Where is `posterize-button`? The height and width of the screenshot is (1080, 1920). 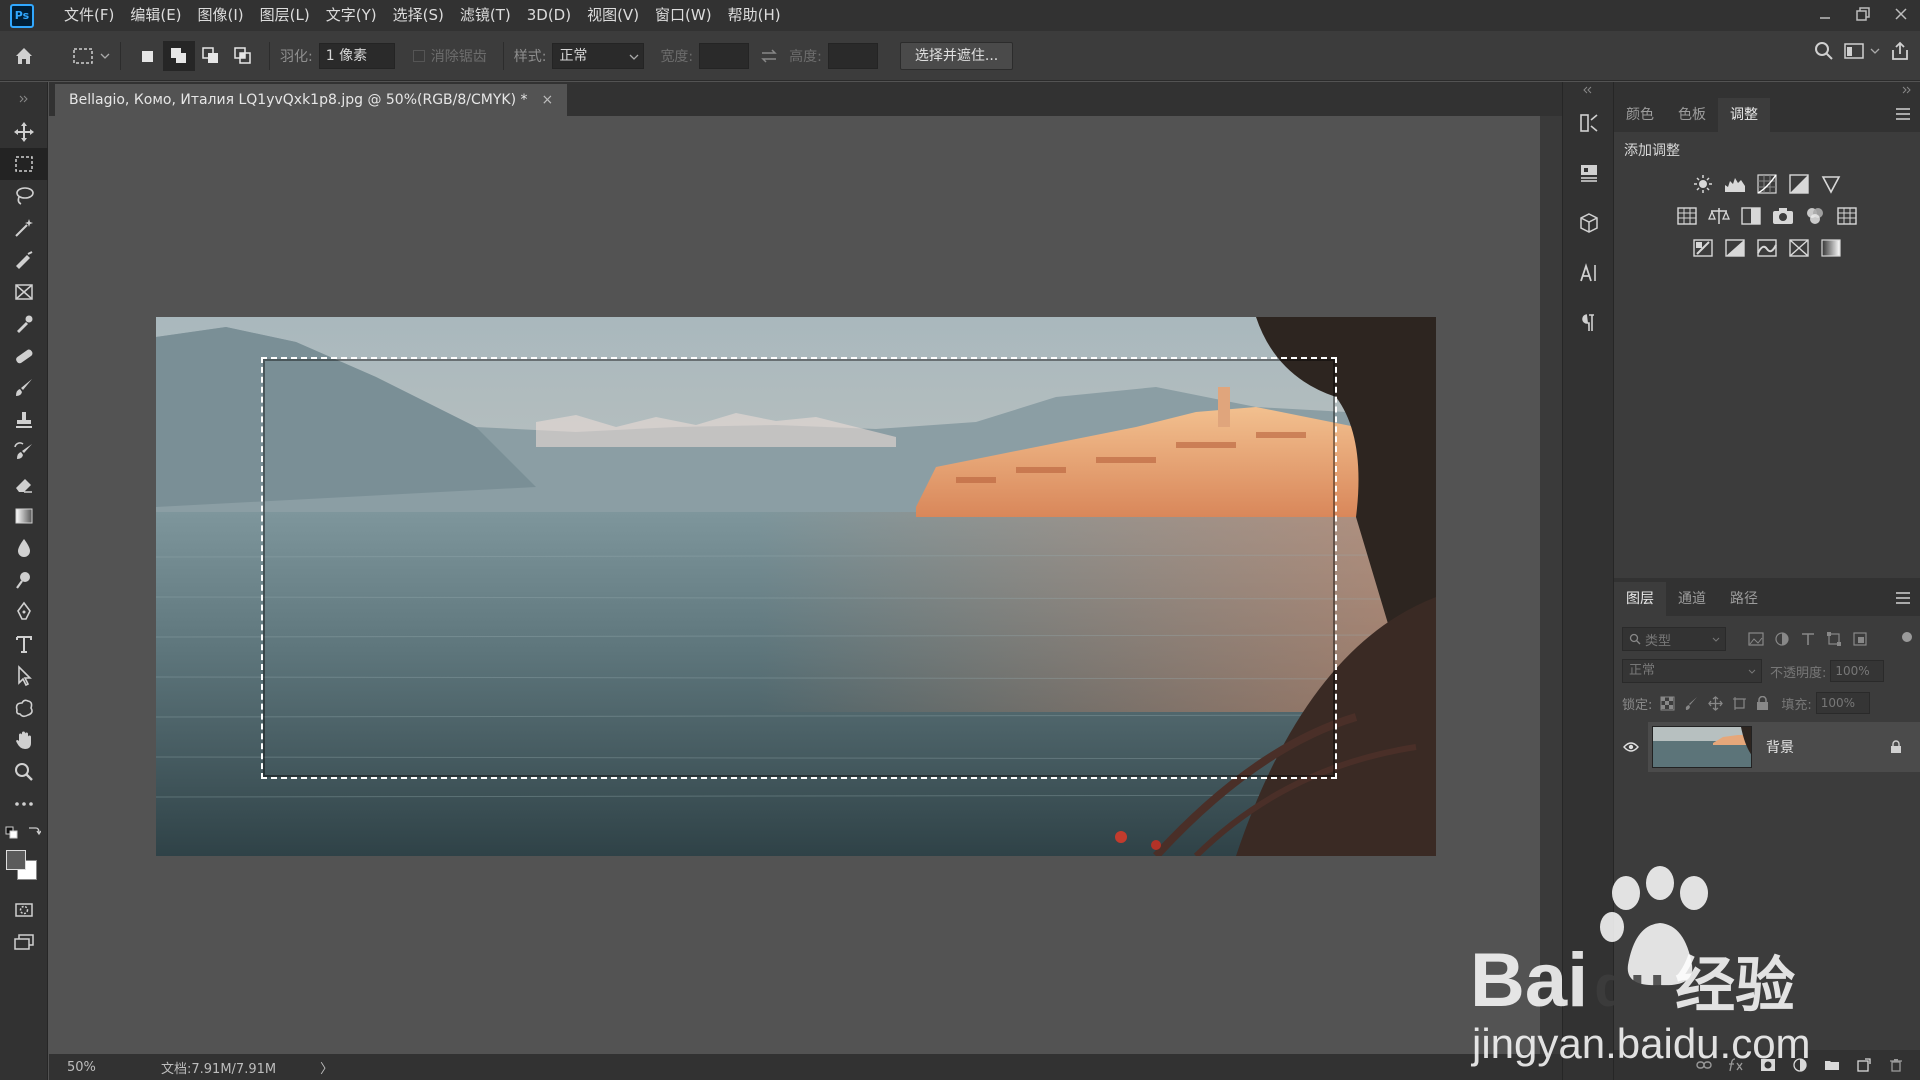 posterize-button is located at coordinates (1735, 248).